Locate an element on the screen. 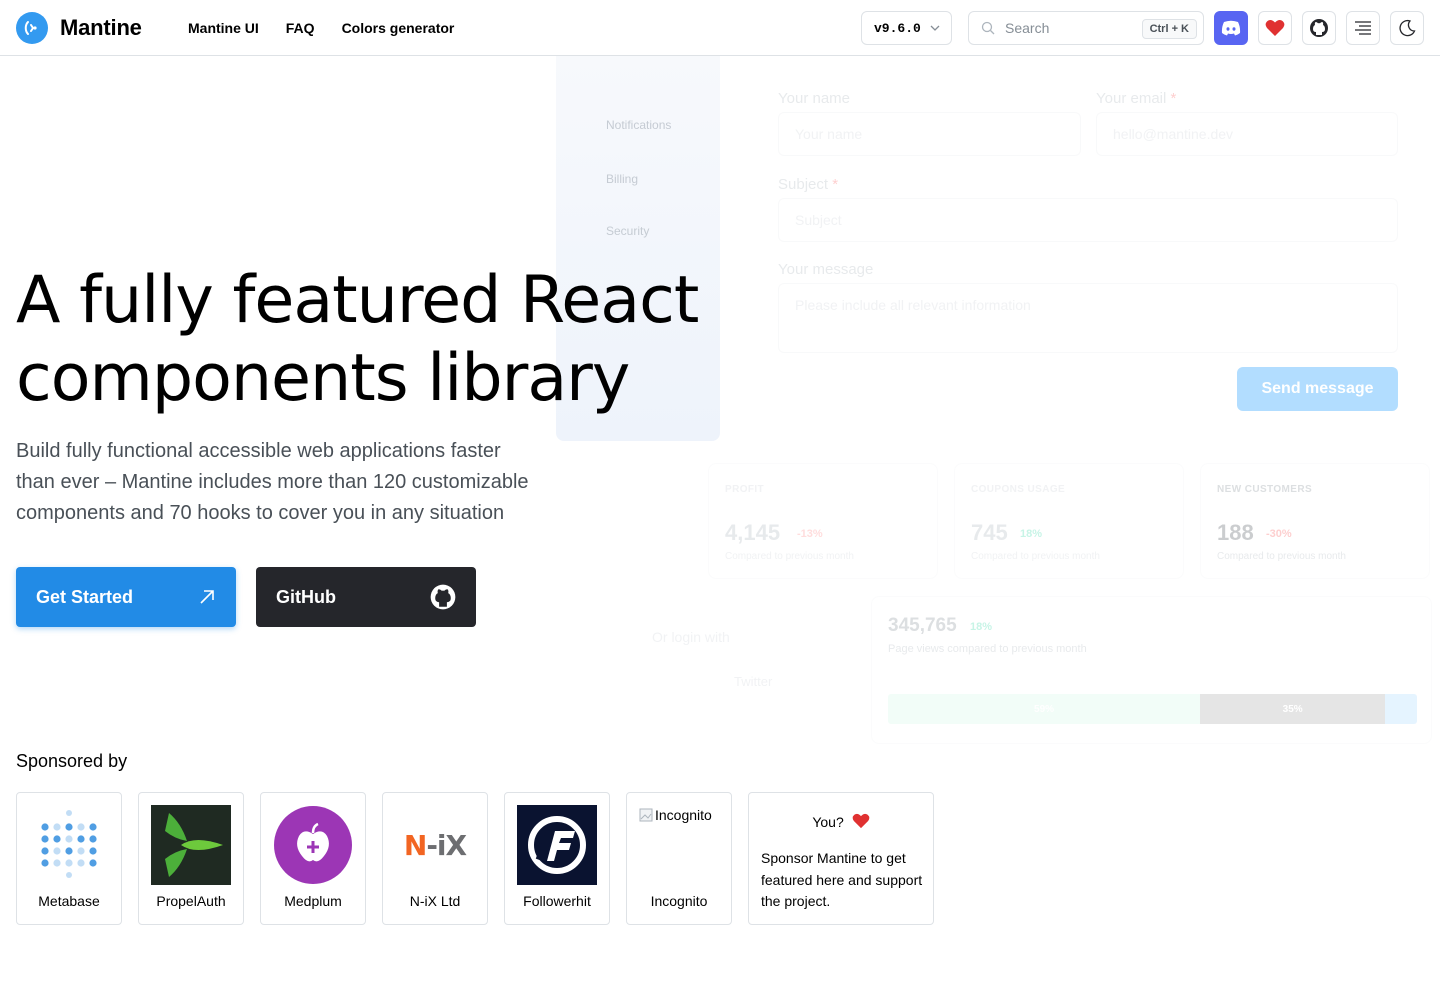 This screenshot has width=1440, height=1000. hero-title-line-2: components library is located at coordinates (323, 378).